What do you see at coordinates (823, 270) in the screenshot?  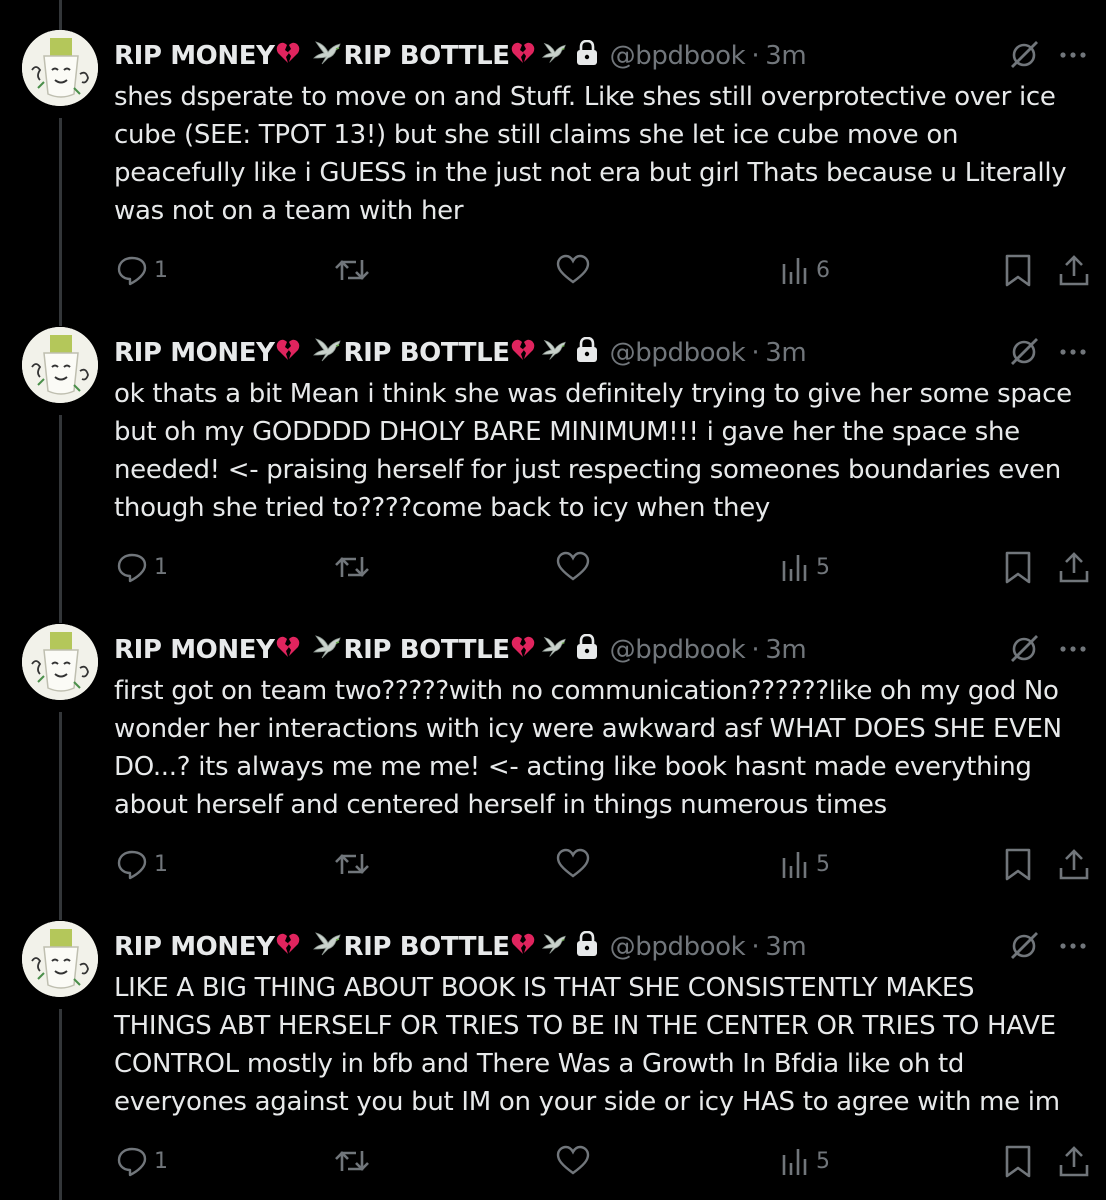 I see `views-count: 6` at bounding box center [823, 270].